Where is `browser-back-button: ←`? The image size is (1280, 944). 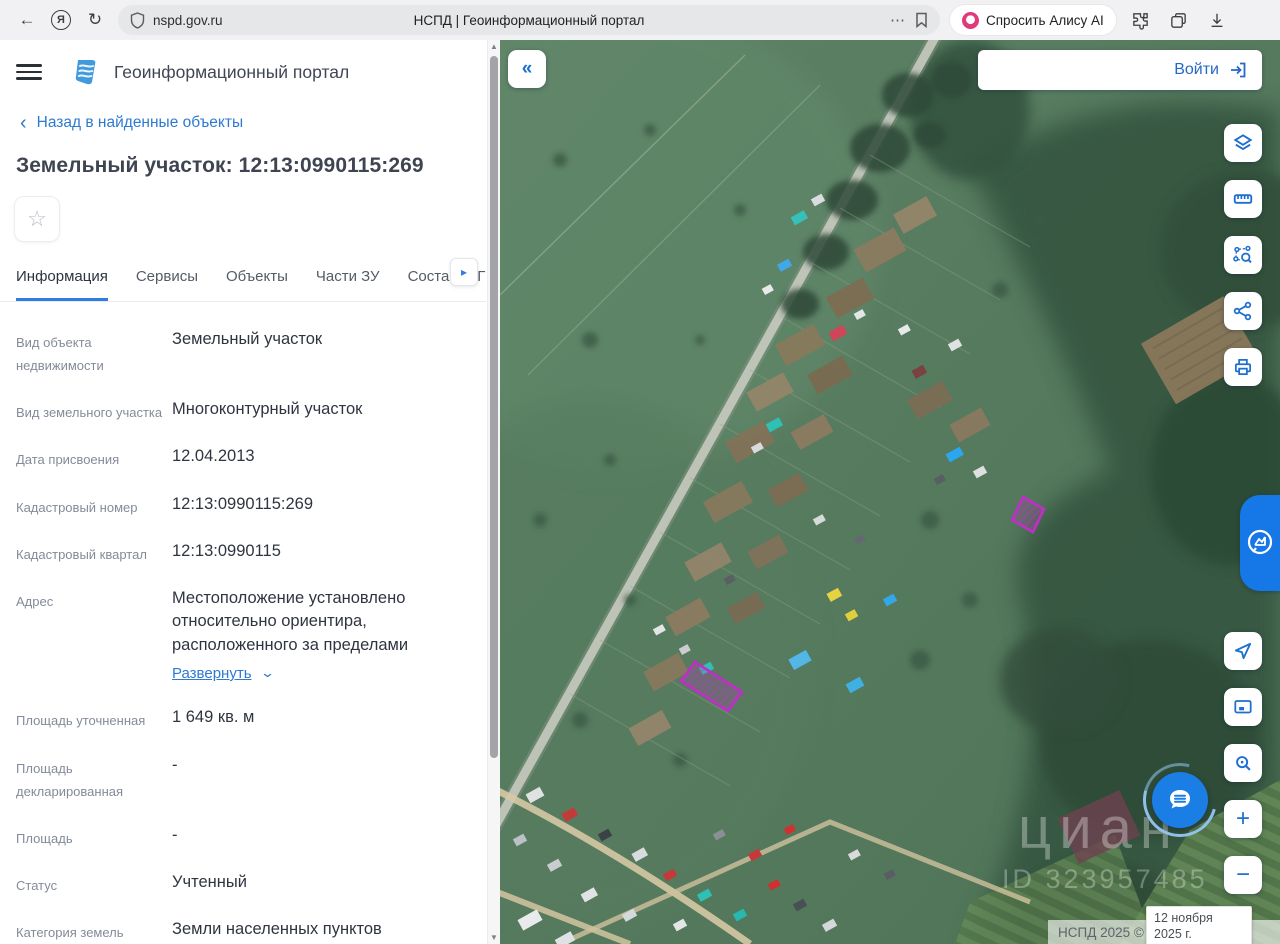 browser-back-button: ← is located at coordinates (27, 20).